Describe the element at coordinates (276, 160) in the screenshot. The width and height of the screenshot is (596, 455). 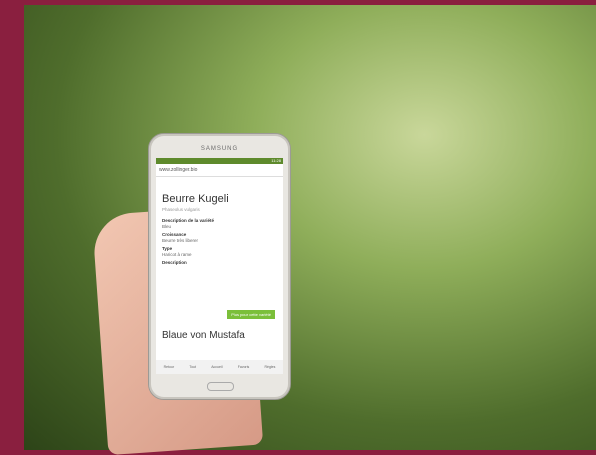
I see `status-time: 11:28` at that location.